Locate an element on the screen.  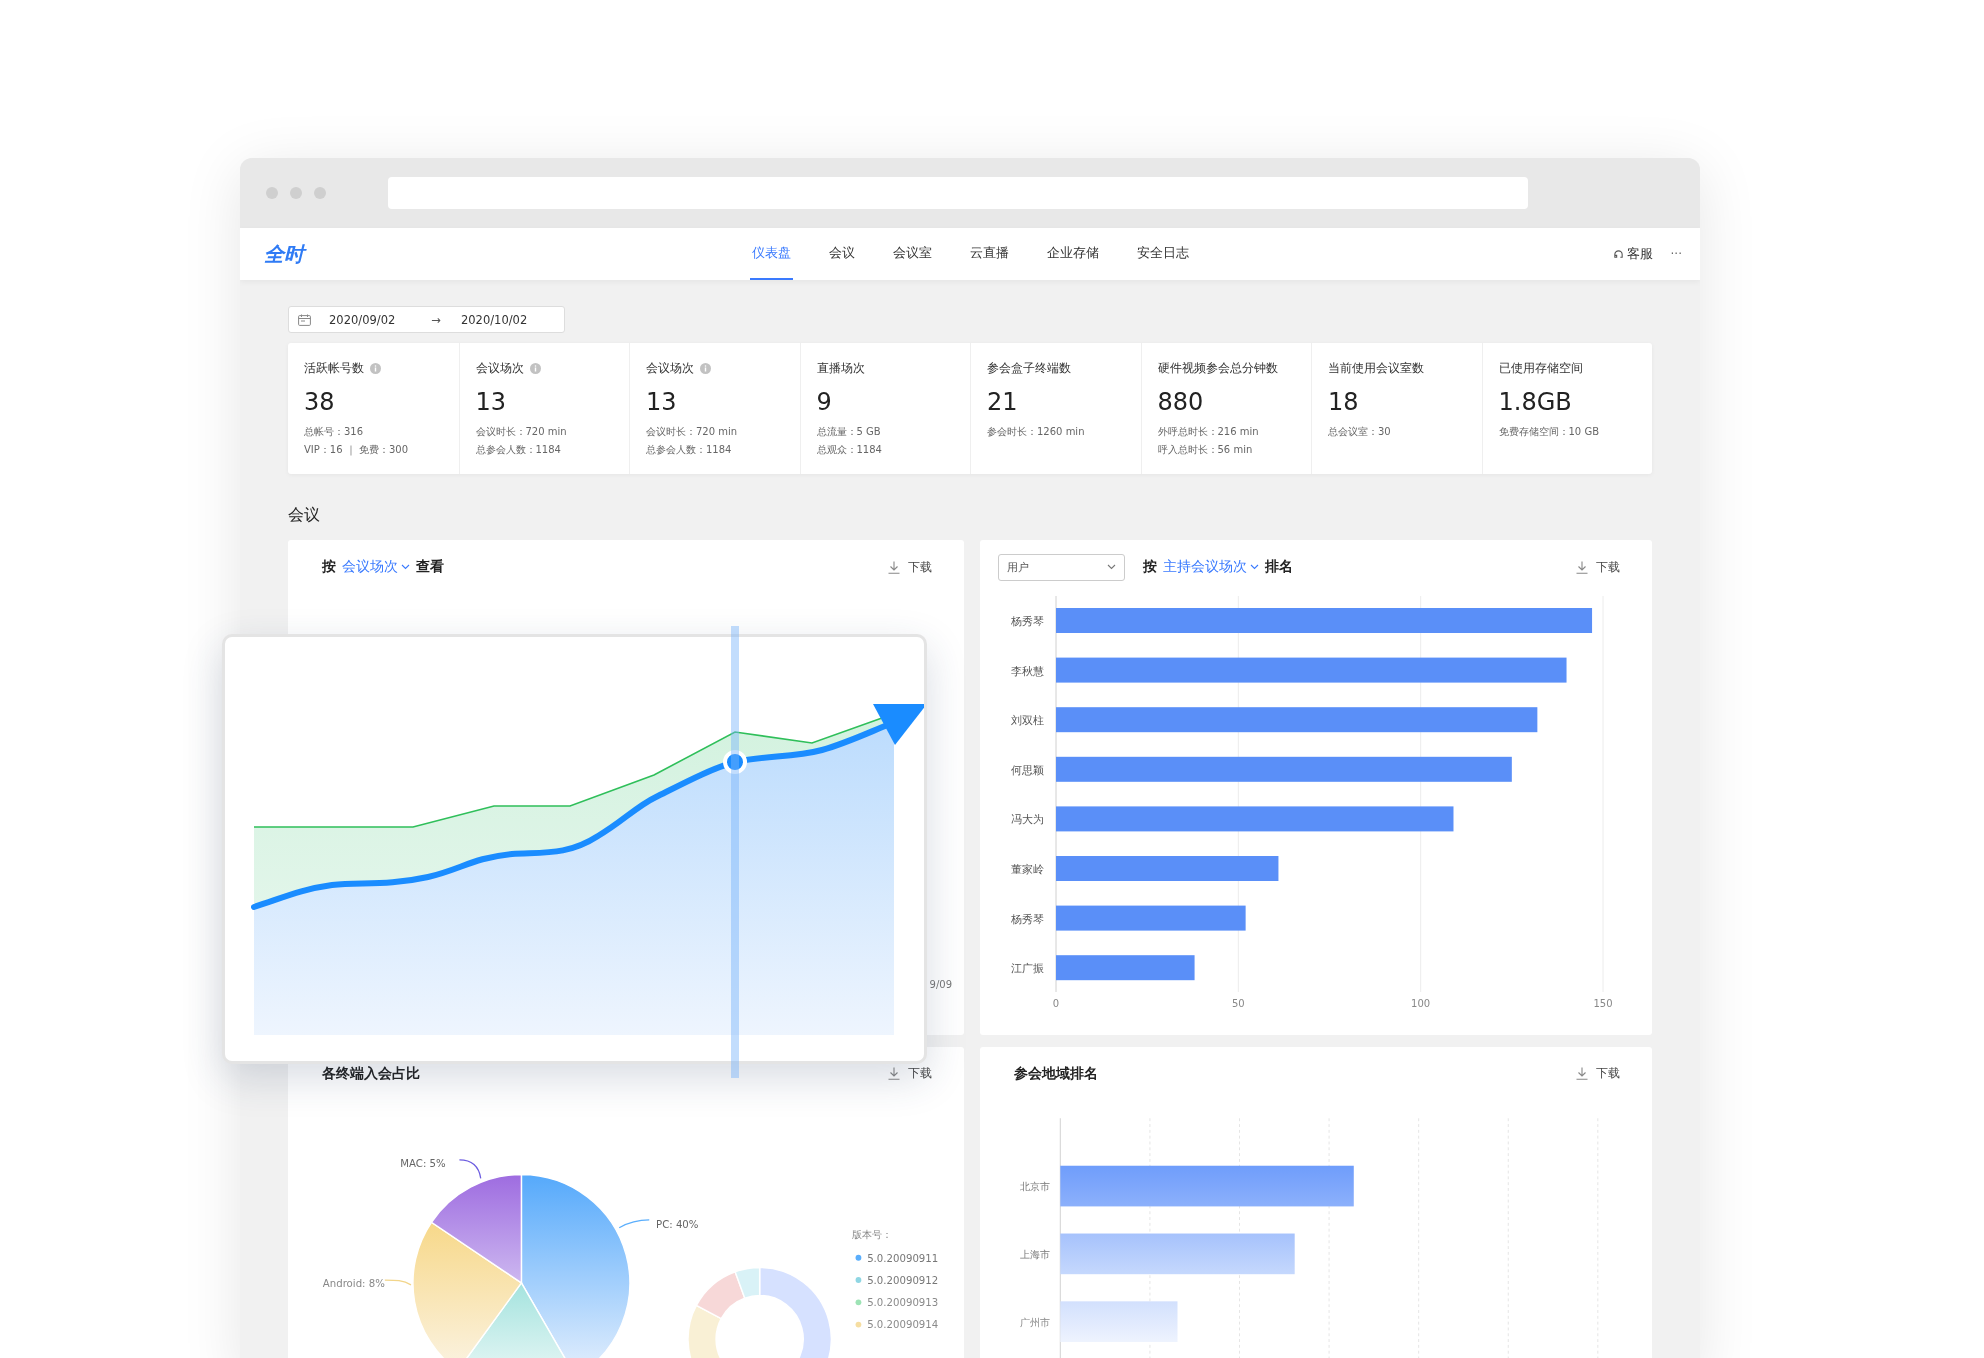
card-title: 参会地域排名 is located at coordinates (1056, 1073).